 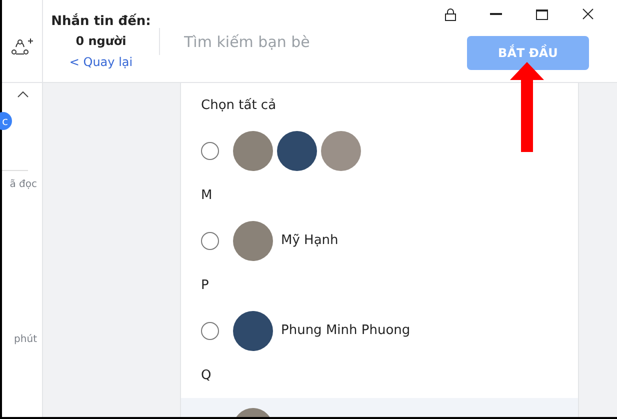 What do you see at coordinates (25, 339) in the screenshot?
I see `message-time: phút` at bounding box center [25, 339].